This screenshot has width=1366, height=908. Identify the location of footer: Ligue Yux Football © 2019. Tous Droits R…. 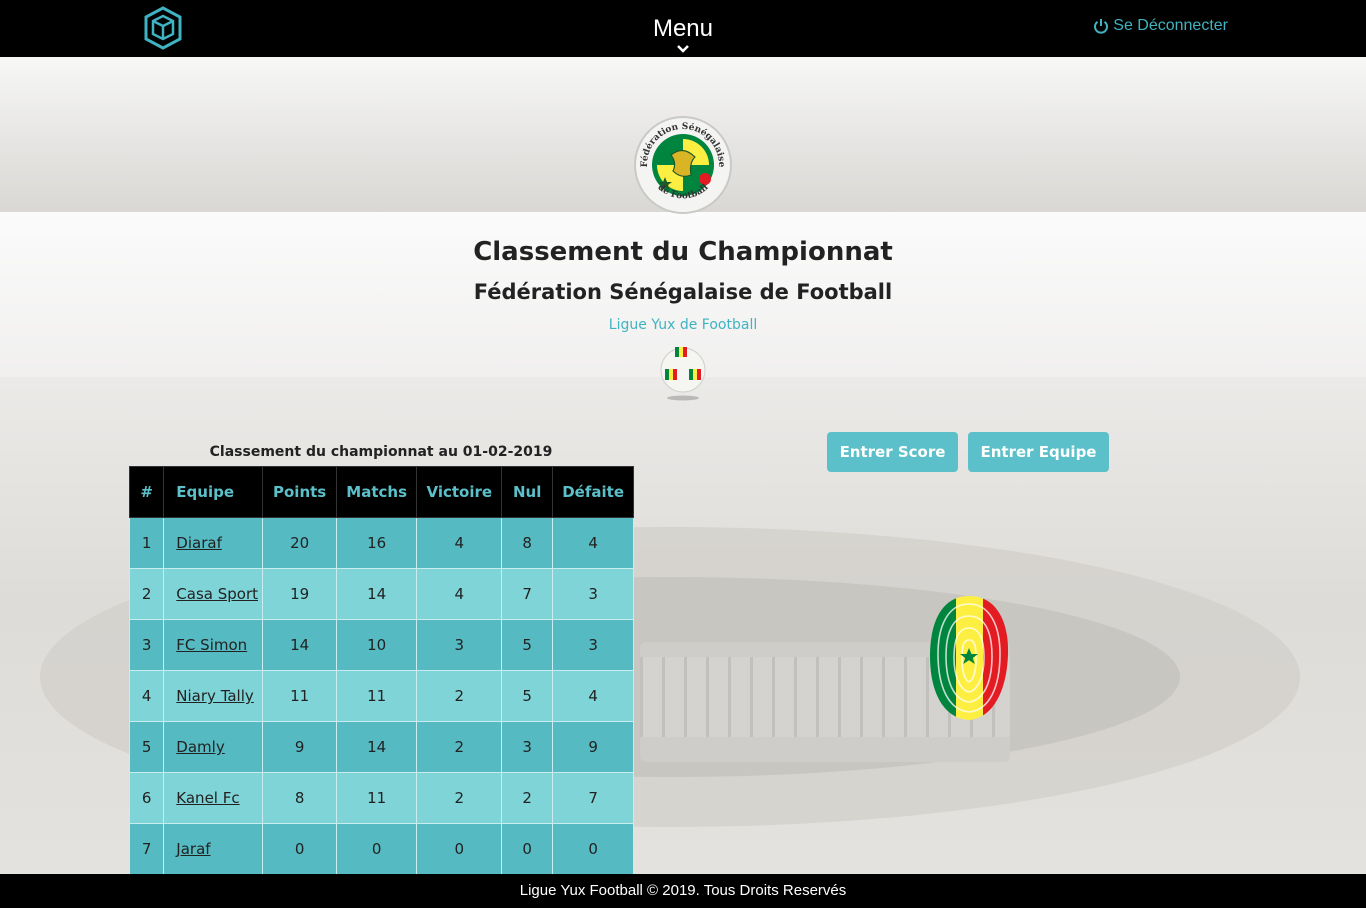
(683, 891).